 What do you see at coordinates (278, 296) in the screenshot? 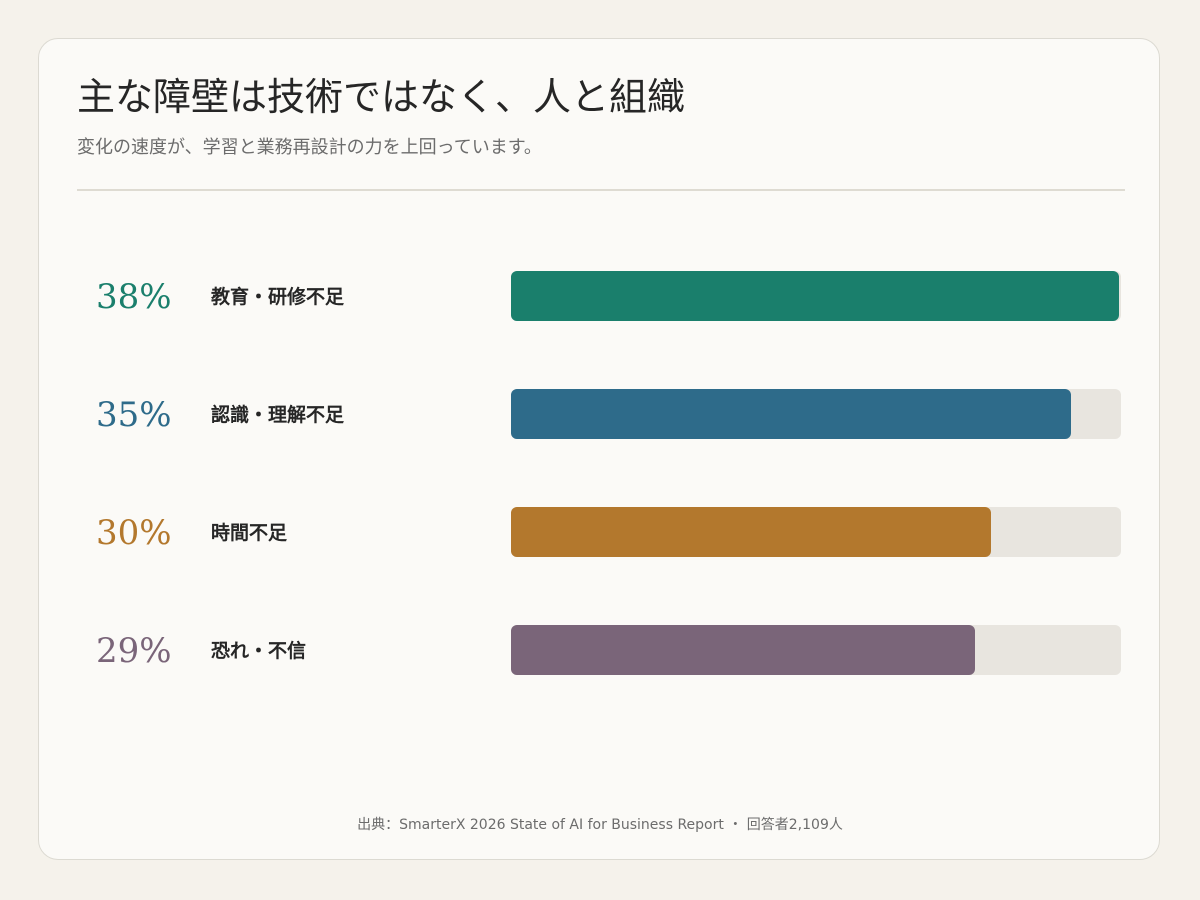
I see `category-label: 教育・研修不足` at bounding box center [278, 296].